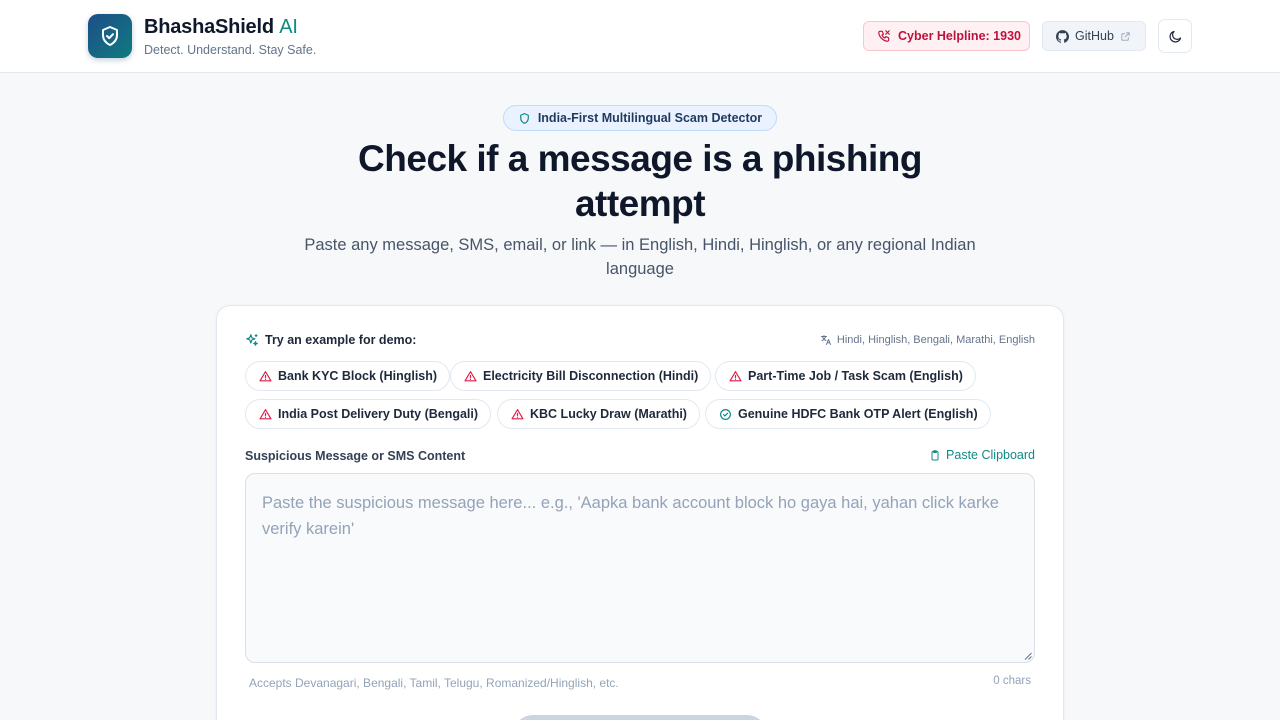 This screenshot has height=720, width=1280. What do you see at coordinates (825, 340) in the screenshot?
I see `translate-icon` at bounding box center [825, 340].